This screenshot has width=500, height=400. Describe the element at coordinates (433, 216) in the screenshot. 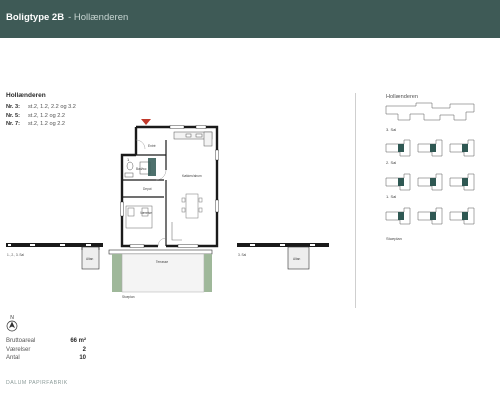

I see `keymap-highlight-ground` at that location.